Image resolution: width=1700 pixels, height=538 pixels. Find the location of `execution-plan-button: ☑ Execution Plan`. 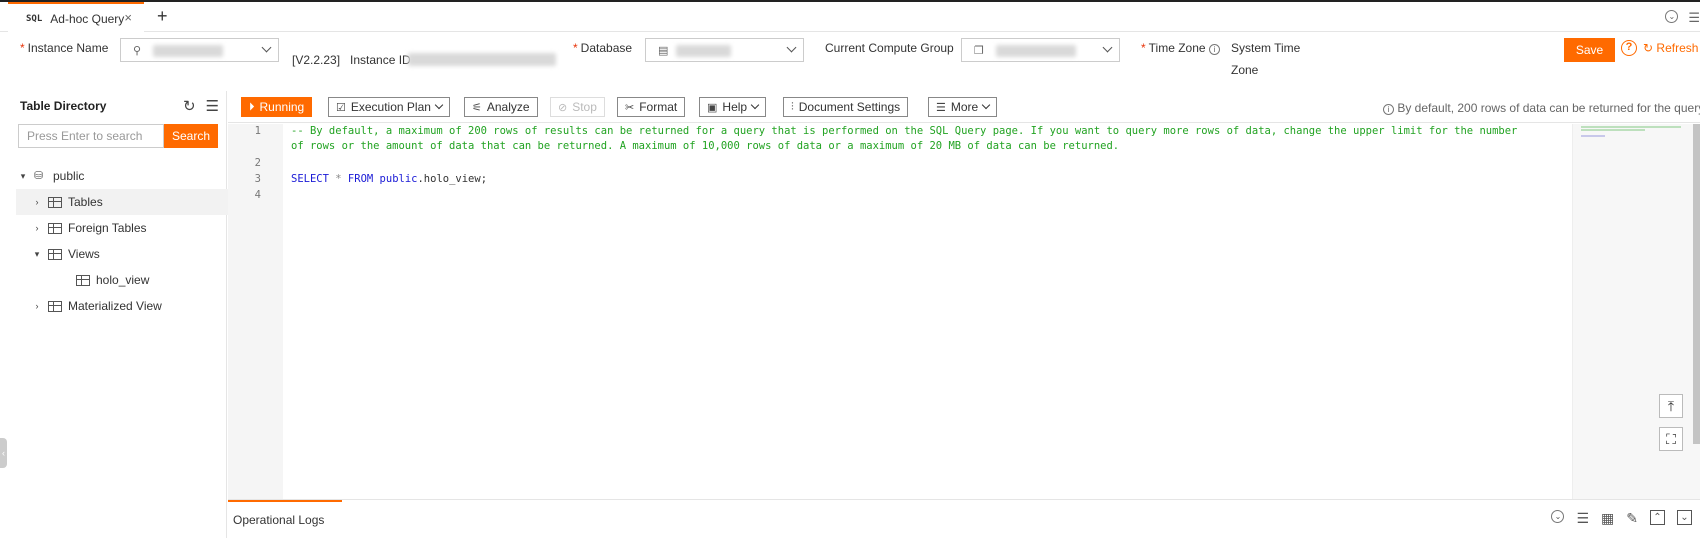

execution-plan-button: ☑ Execution Plan is located at coordinates (389, 107).